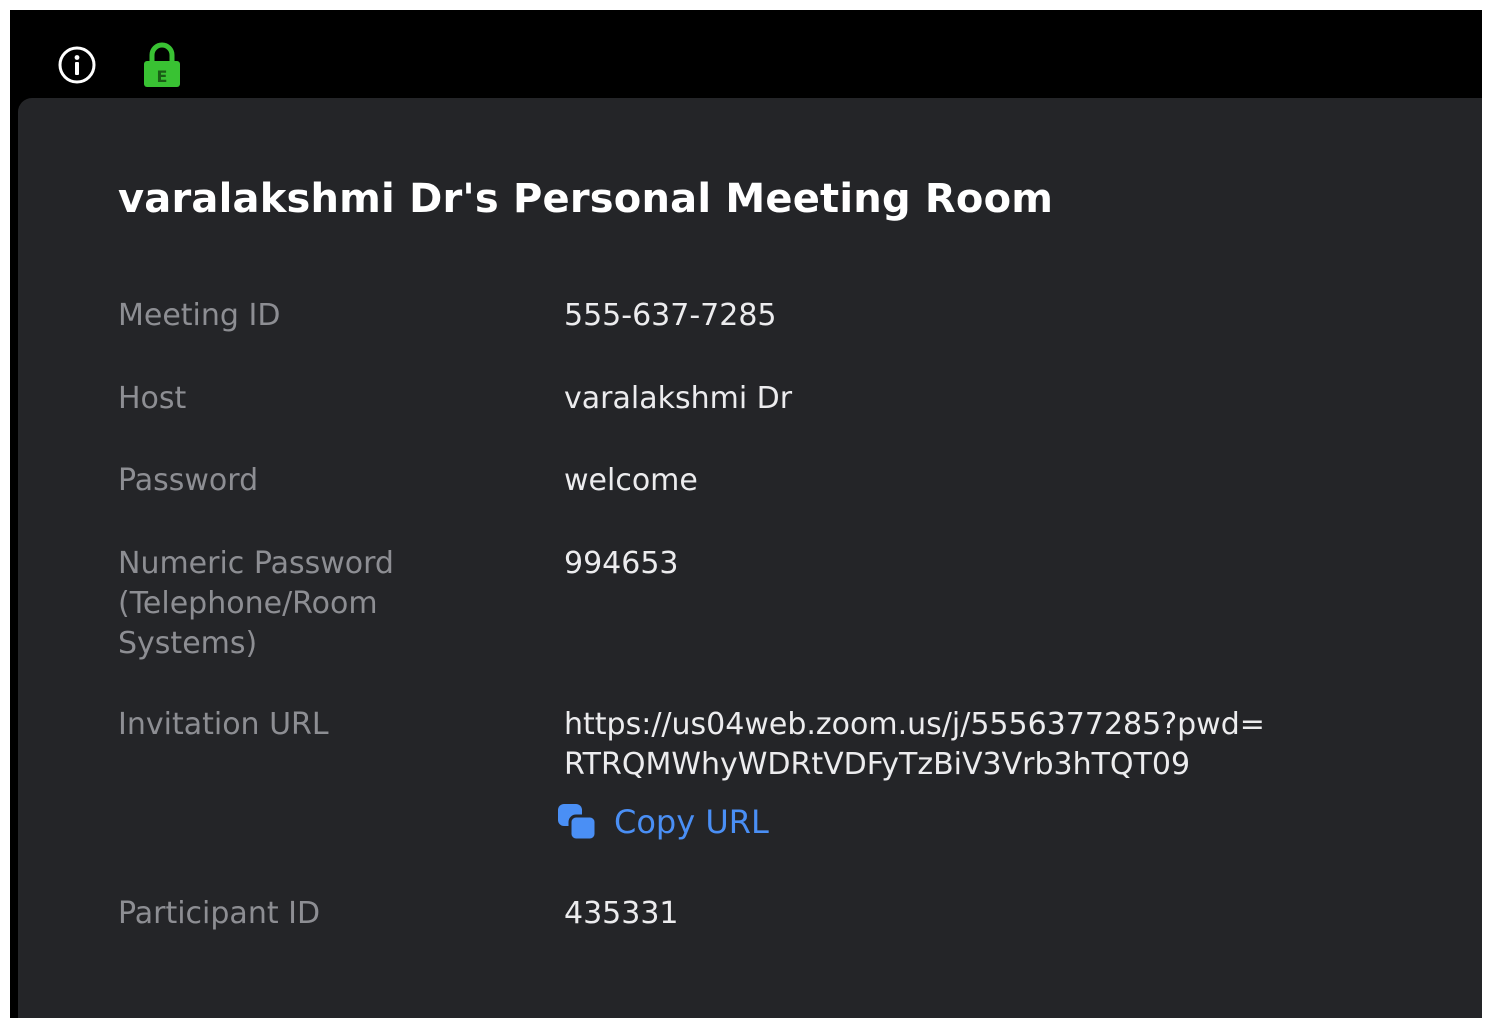  Describe the element at coordinates (621, 913) in the screenshot. I see `participant-id-value: 435331` at that location.